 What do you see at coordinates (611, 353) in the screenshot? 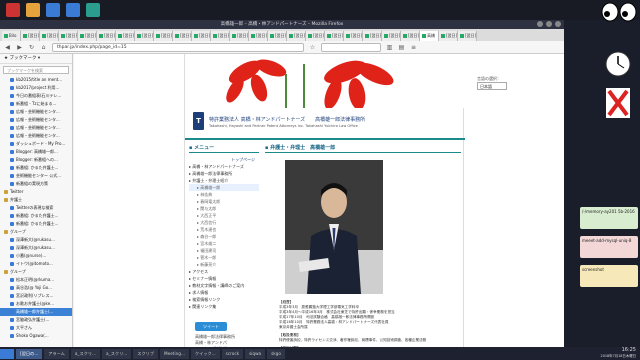
I see `clock: 16:25 2018年7月18日木曜日` at bounding box center [611, 353].